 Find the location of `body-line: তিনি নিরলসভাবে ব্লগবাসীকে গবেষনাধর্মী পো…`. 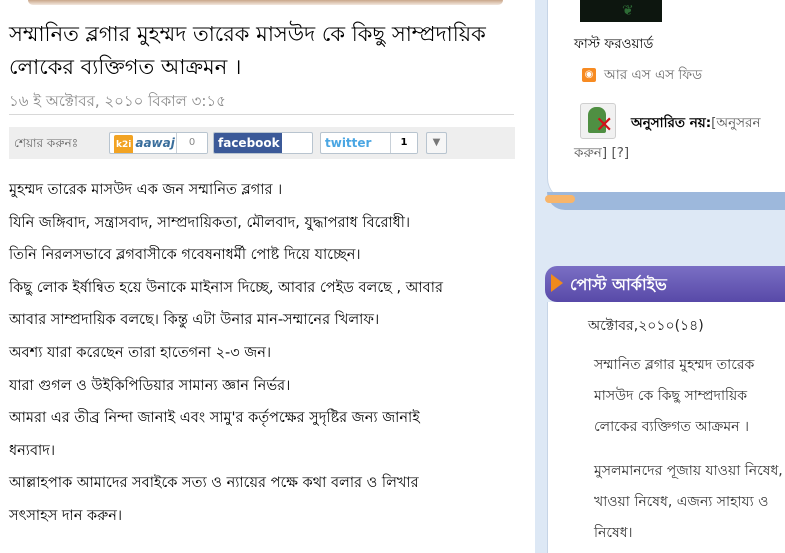

body-line: তিনি নিরলসভাবে ব্লগবাসীকে গবেষনাধর্মী পো… is located at coordinates (185, 255).